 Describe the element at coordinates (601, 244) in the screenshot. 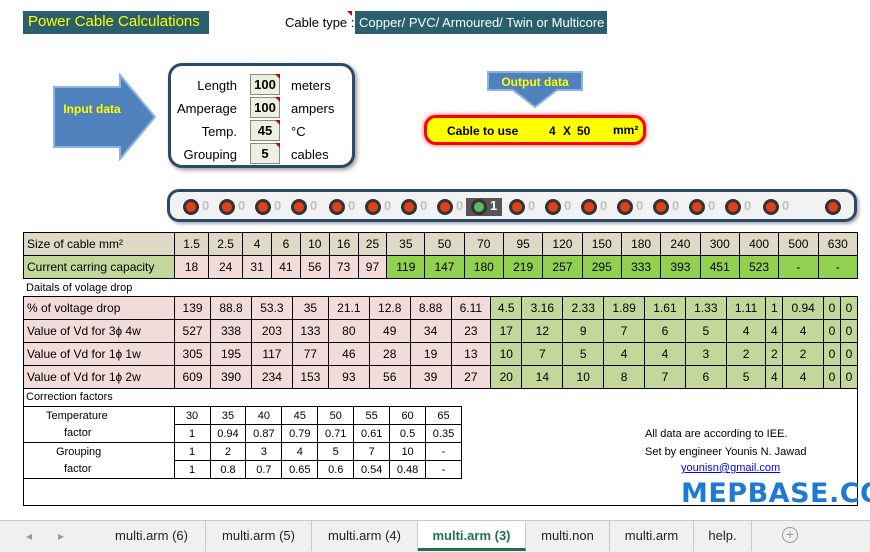

I see `size-cell: 150` at that location.